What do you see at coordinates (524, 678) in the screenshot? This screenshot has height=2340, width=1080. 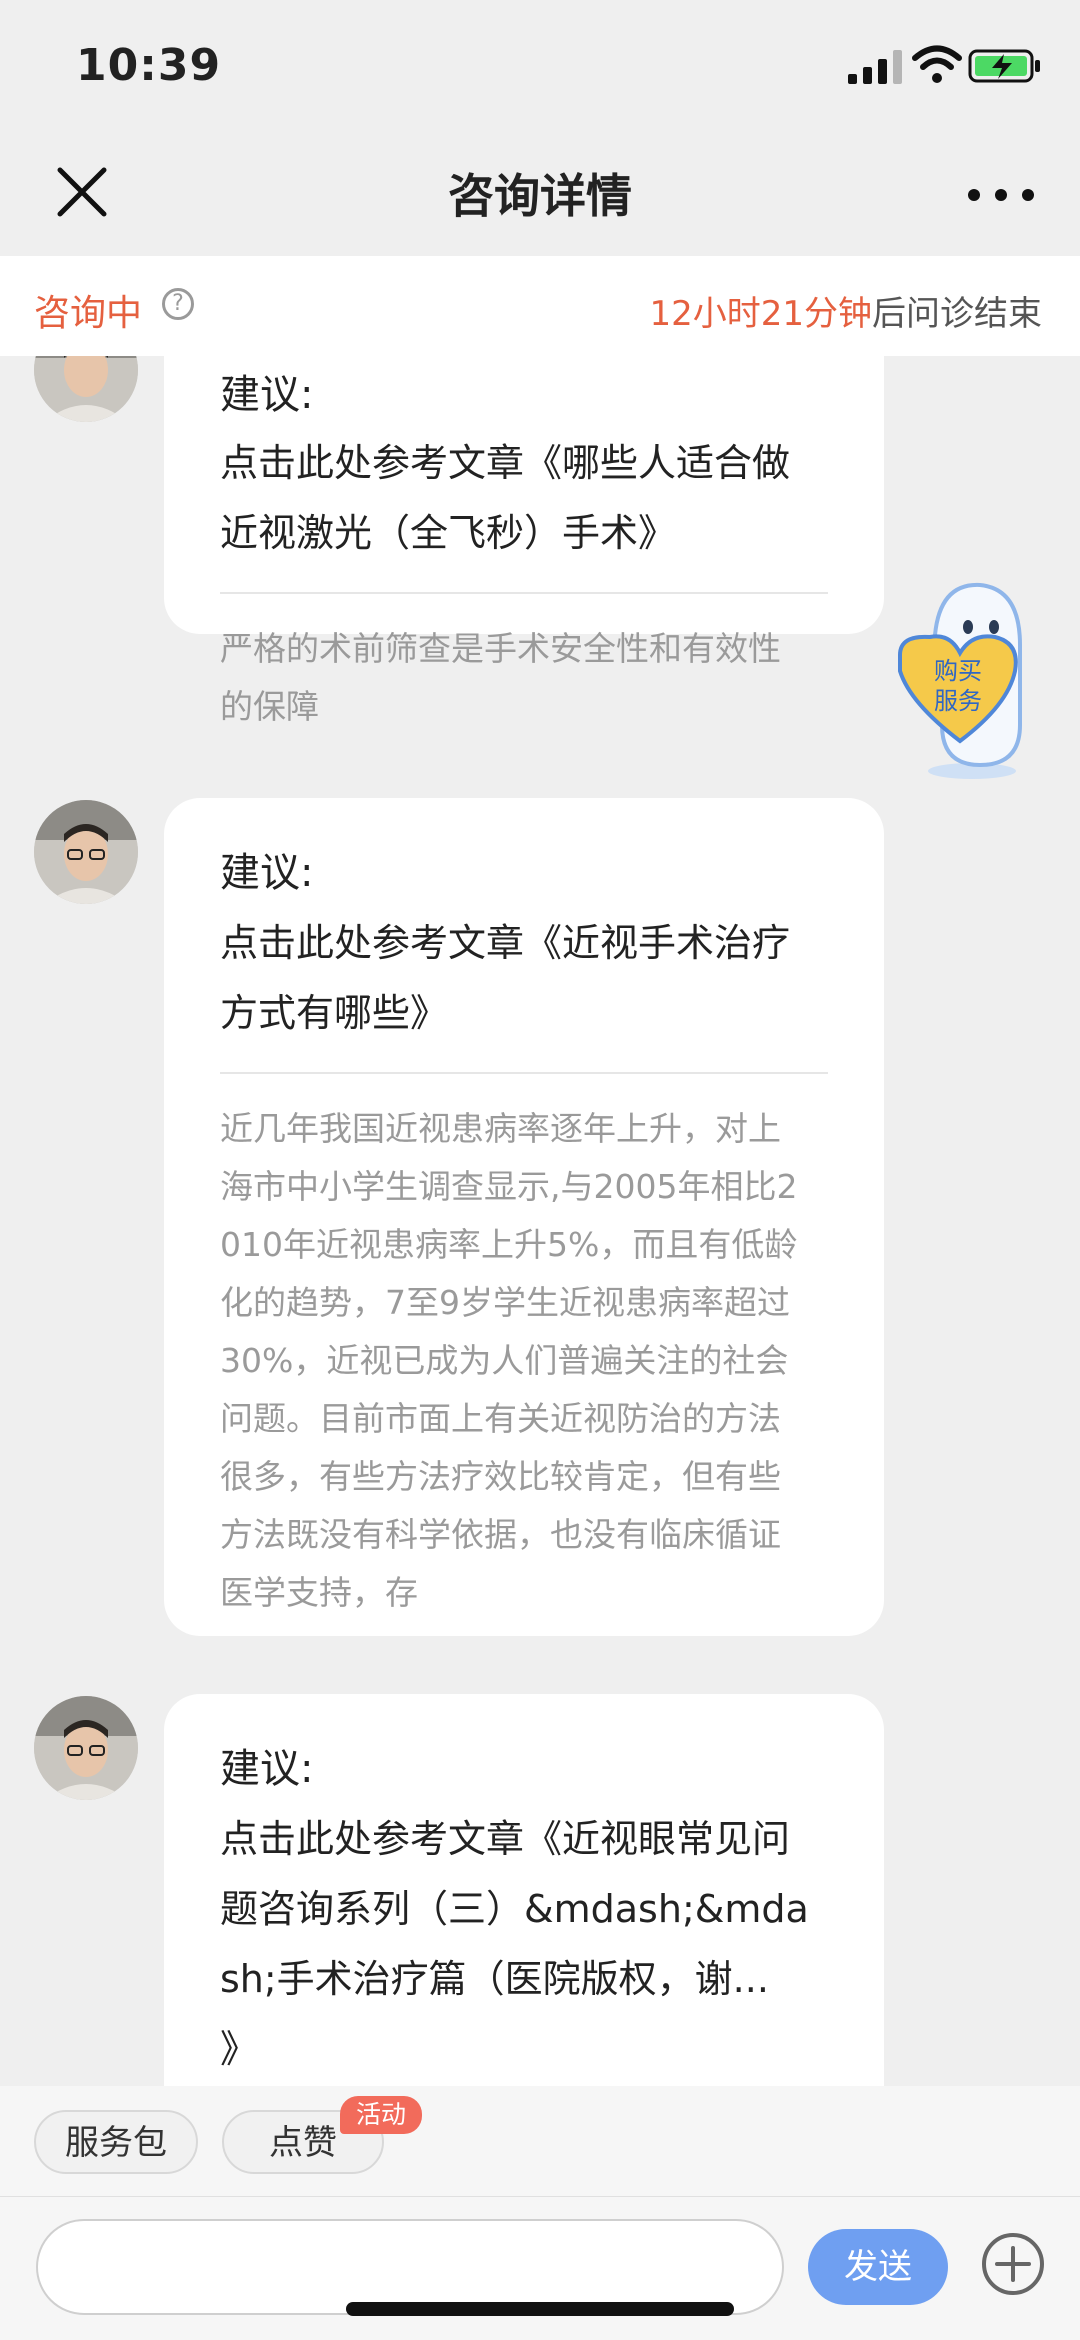 I see `article-summary: 严格的术前筛查是手术安全性和有效性 的保障` at bounding box center [524, 678].